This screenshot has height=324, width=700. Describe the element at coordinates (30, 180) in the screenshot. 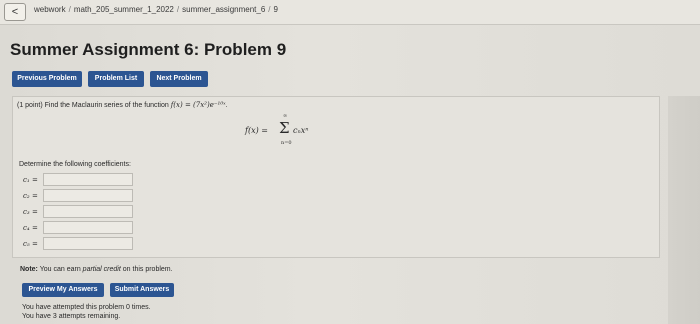

I see `coefficient-label: c₁ =` at that location.